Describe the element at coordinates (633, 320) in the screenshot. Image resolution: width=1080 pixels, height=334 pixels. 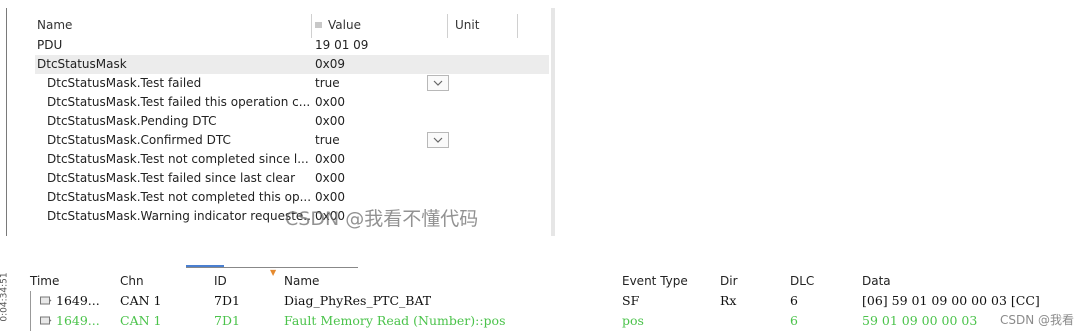
I see `trace-event-type: pos` at that location.